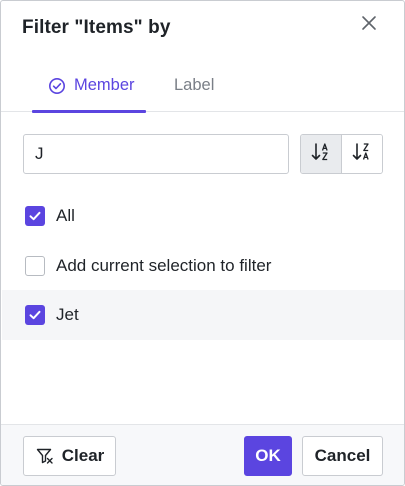  Describe the element at coordinates (96, 27) in the screenshot. I see `dialog-title: Filter "Items" by` at that location.